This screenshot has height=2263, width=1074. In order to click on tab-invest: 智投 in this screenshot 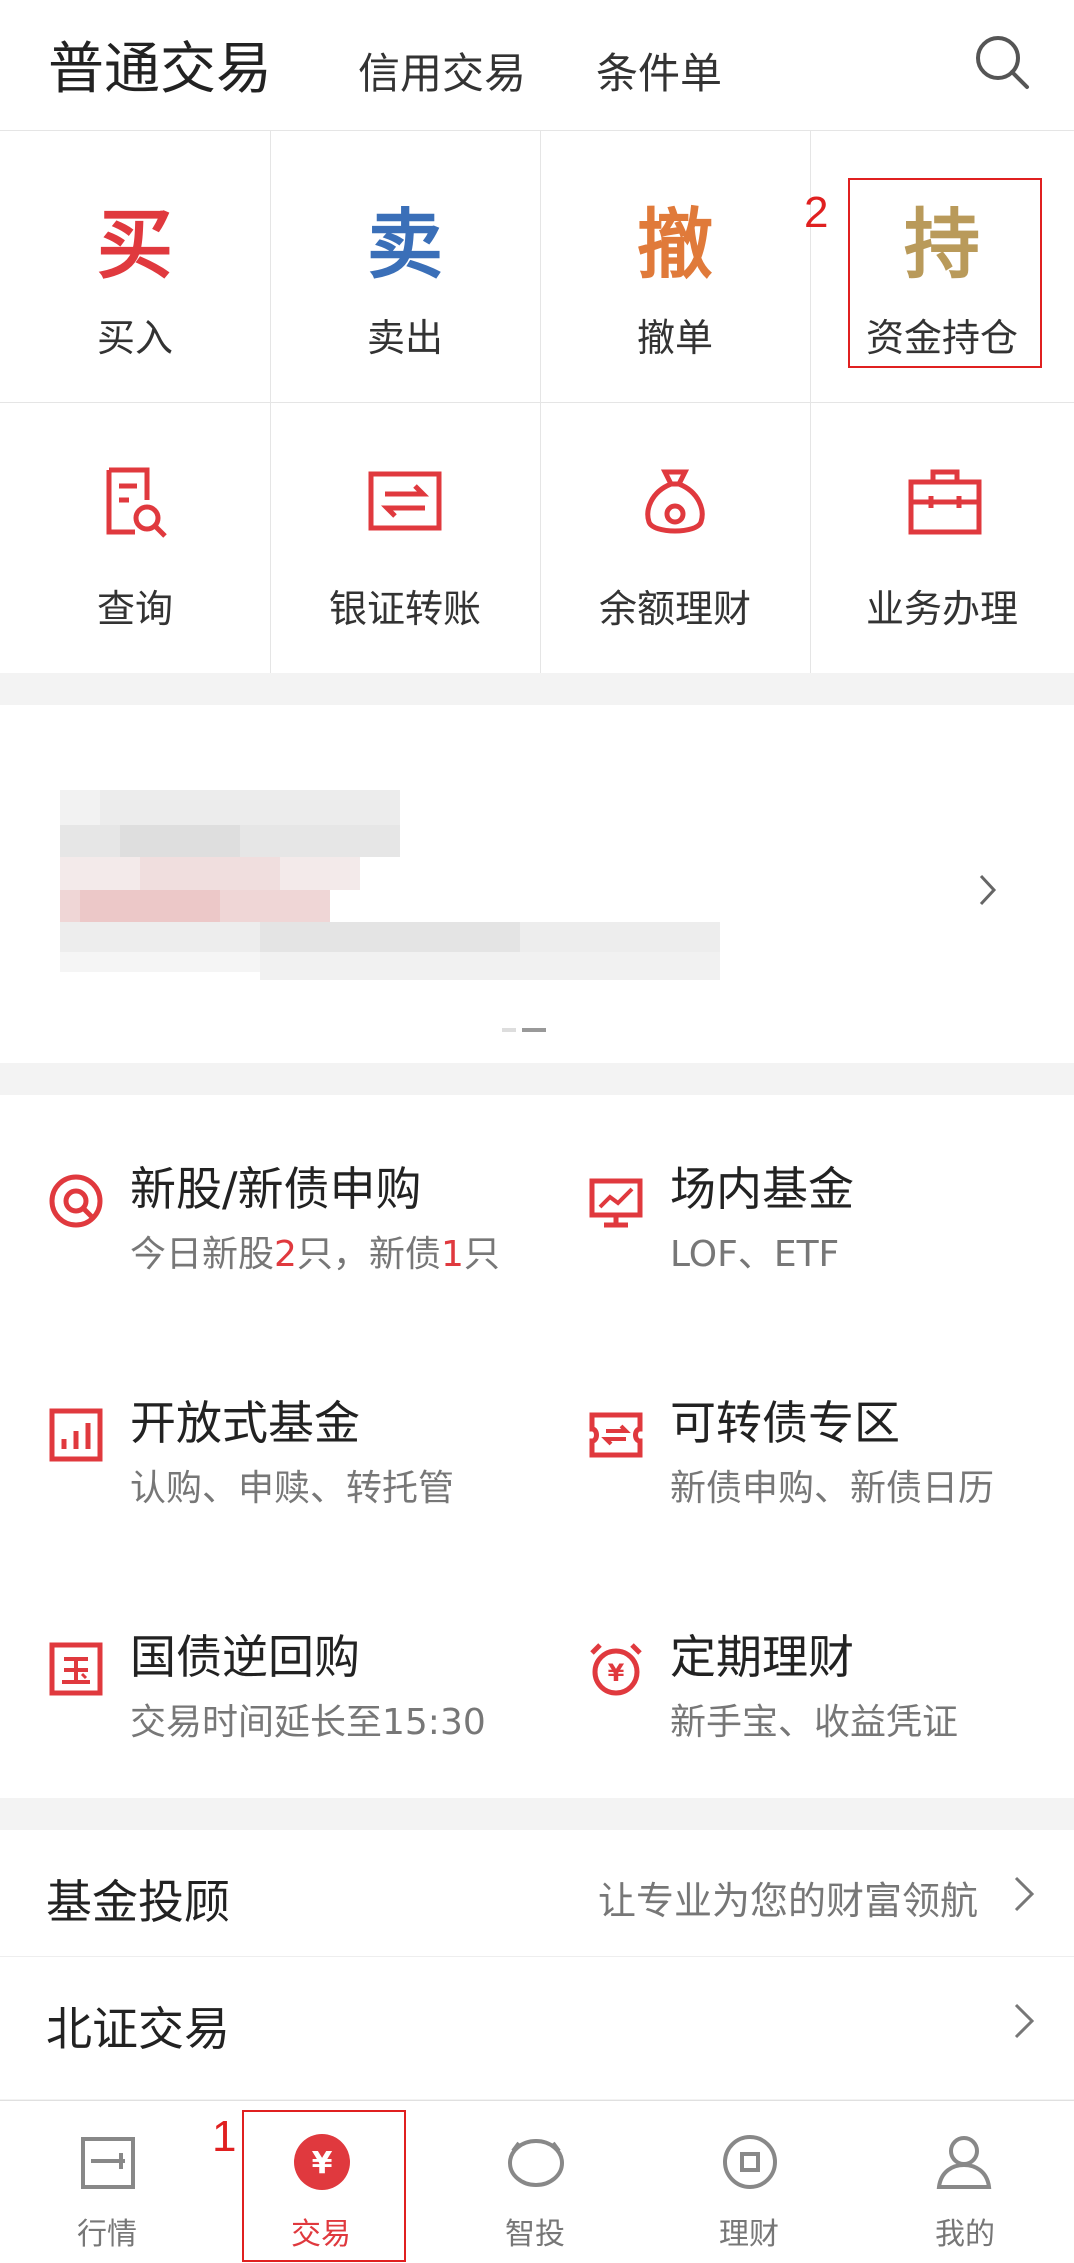, I will do `click(535, 2182)`.